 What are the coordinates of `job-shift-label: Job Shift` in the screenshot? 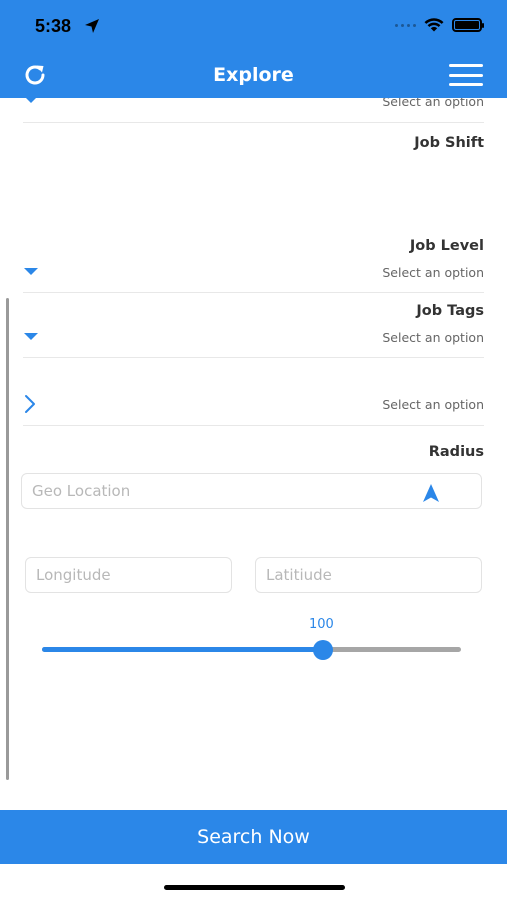 It's located at (449, 143).